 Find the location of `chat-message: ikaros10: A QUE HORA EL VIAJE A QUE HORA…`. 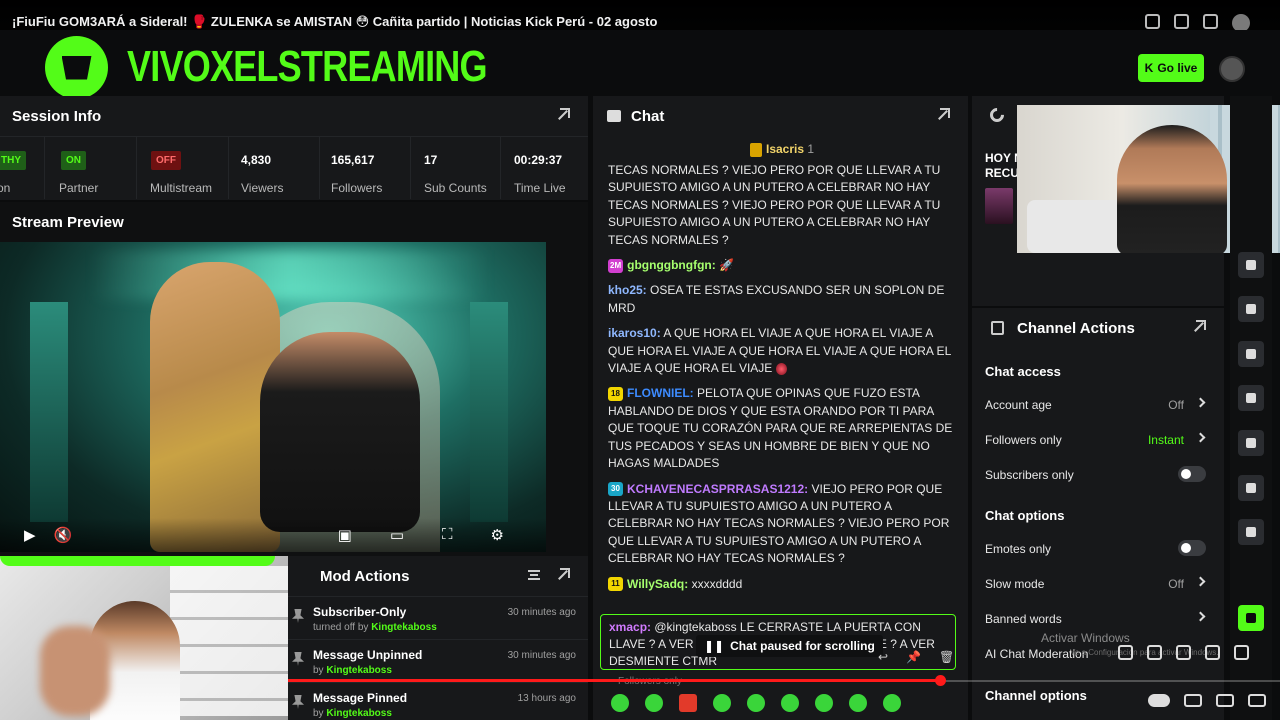

chat-message: ikaros10: A QUE HORA EL VIAJE A QUE HORA… is located at coordinates (780, 351).